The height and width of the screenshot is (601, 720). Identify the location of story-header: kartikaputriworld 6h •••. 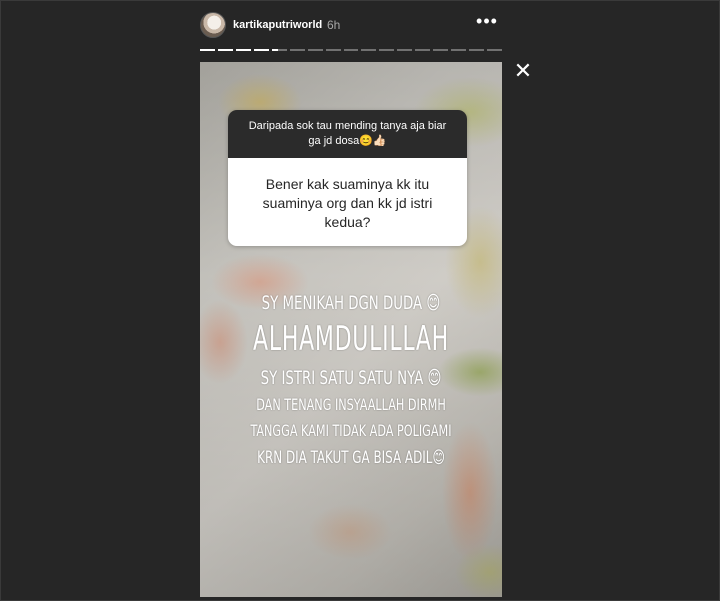
(351, 25).